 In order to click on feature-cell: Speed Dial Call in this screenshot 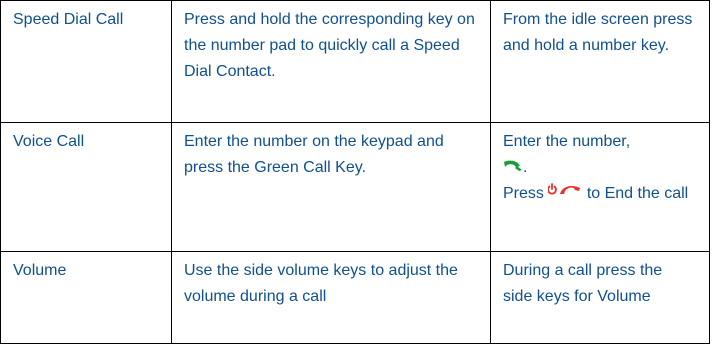, I will do `click(86, 61)`.